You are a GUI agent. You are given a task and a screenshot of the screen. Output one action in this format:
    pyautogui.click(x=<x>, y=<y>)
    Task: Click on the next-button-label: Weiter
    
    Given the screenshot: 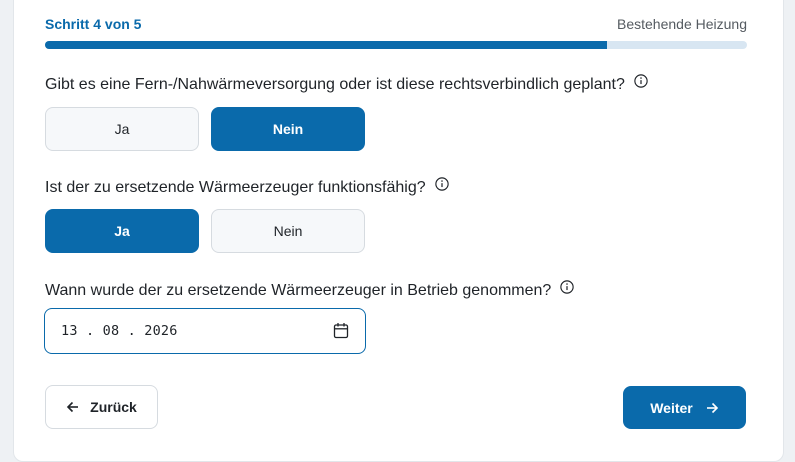 What is the action you would take?
    pyautogui.click(x=671, y=407)
    